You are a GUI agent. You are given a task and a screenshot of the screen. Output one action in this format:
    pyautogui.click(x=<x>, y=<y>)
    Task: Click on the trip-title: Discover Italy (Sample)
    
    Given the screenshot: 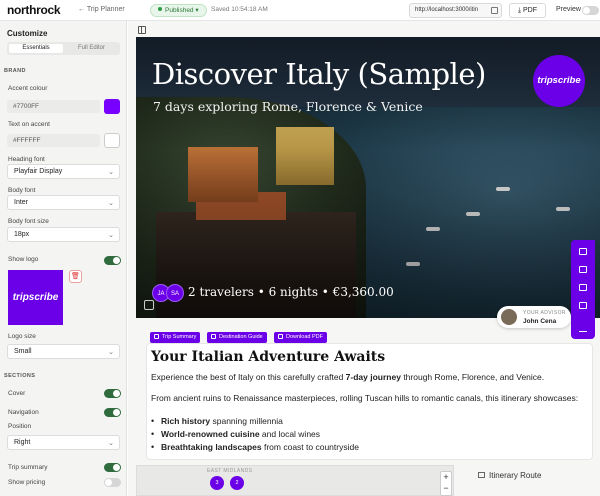 What is the action you would take?
    pyautogui.click(x=319, y=74)
    